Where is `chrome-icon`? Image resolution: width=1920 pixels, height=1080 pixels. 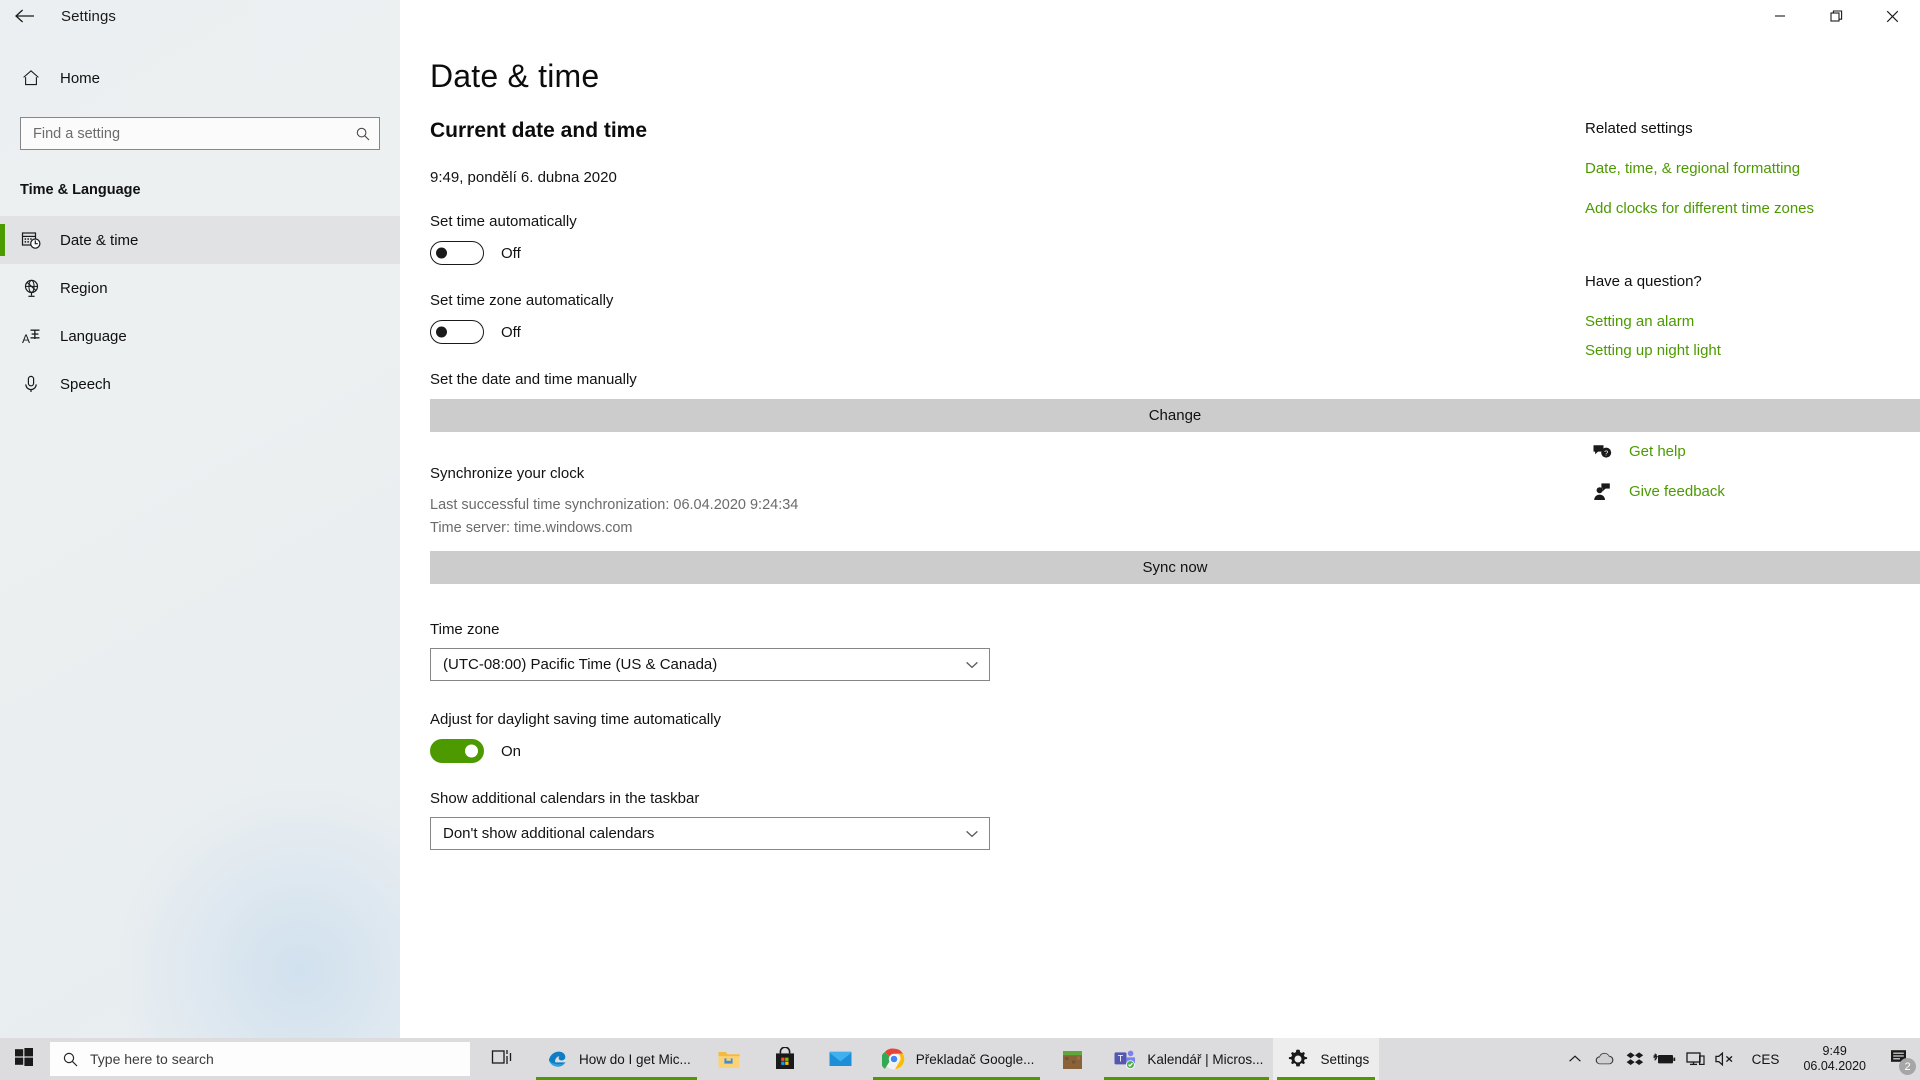 chrome-icon is located at coordinates (894, 1059).